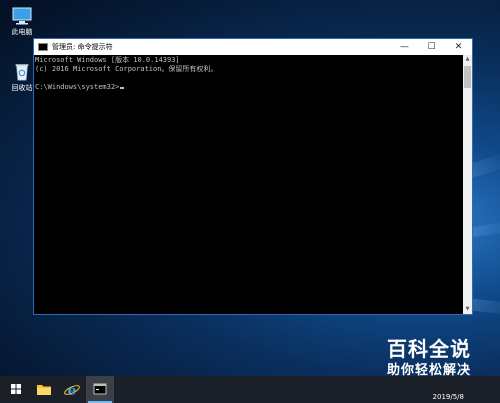 This screenshot has width=500, height=403. Describe the element at coordinates (404, 47) in the screenshot. I see `minimize-button: —` at that location.